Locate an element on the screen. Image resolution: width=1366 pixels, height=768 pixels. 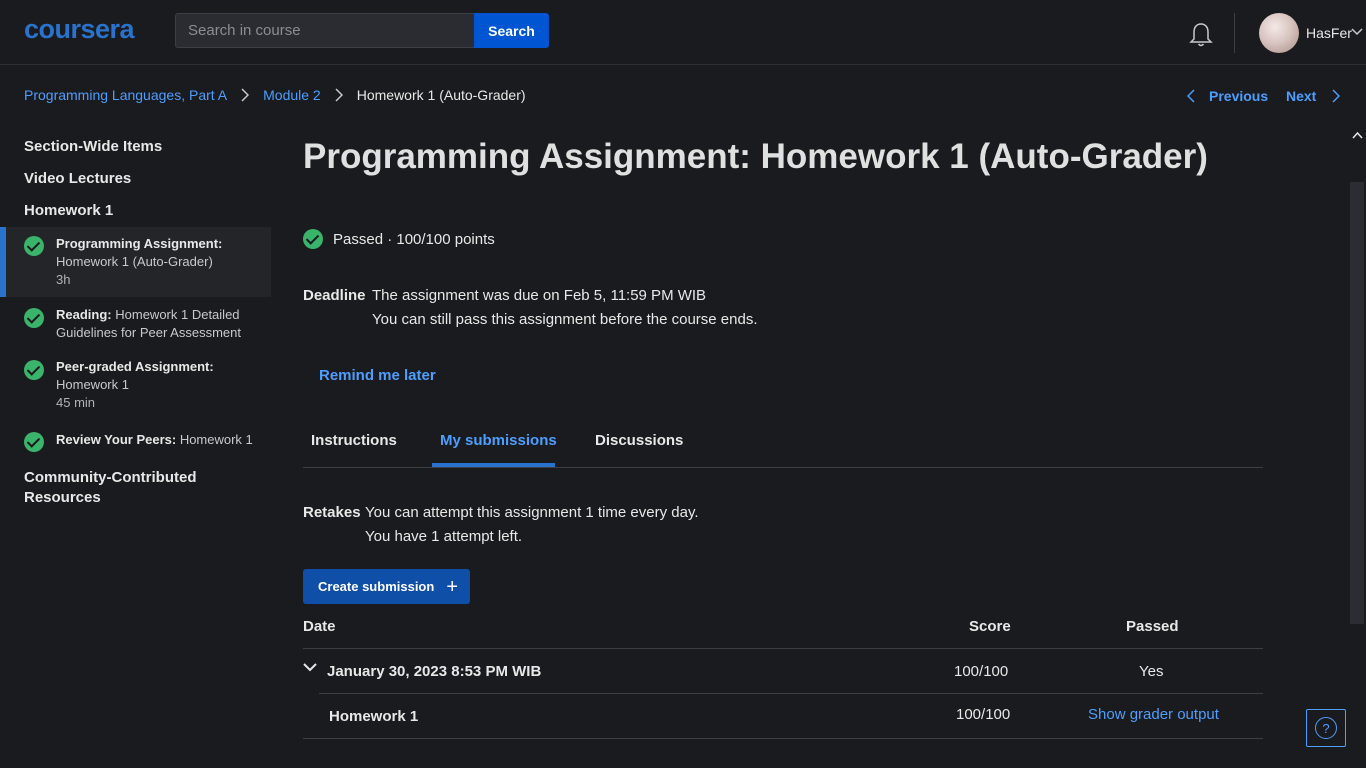
attempts-left-text: You have 1 attempt left. is located at coordinates (444, 536).